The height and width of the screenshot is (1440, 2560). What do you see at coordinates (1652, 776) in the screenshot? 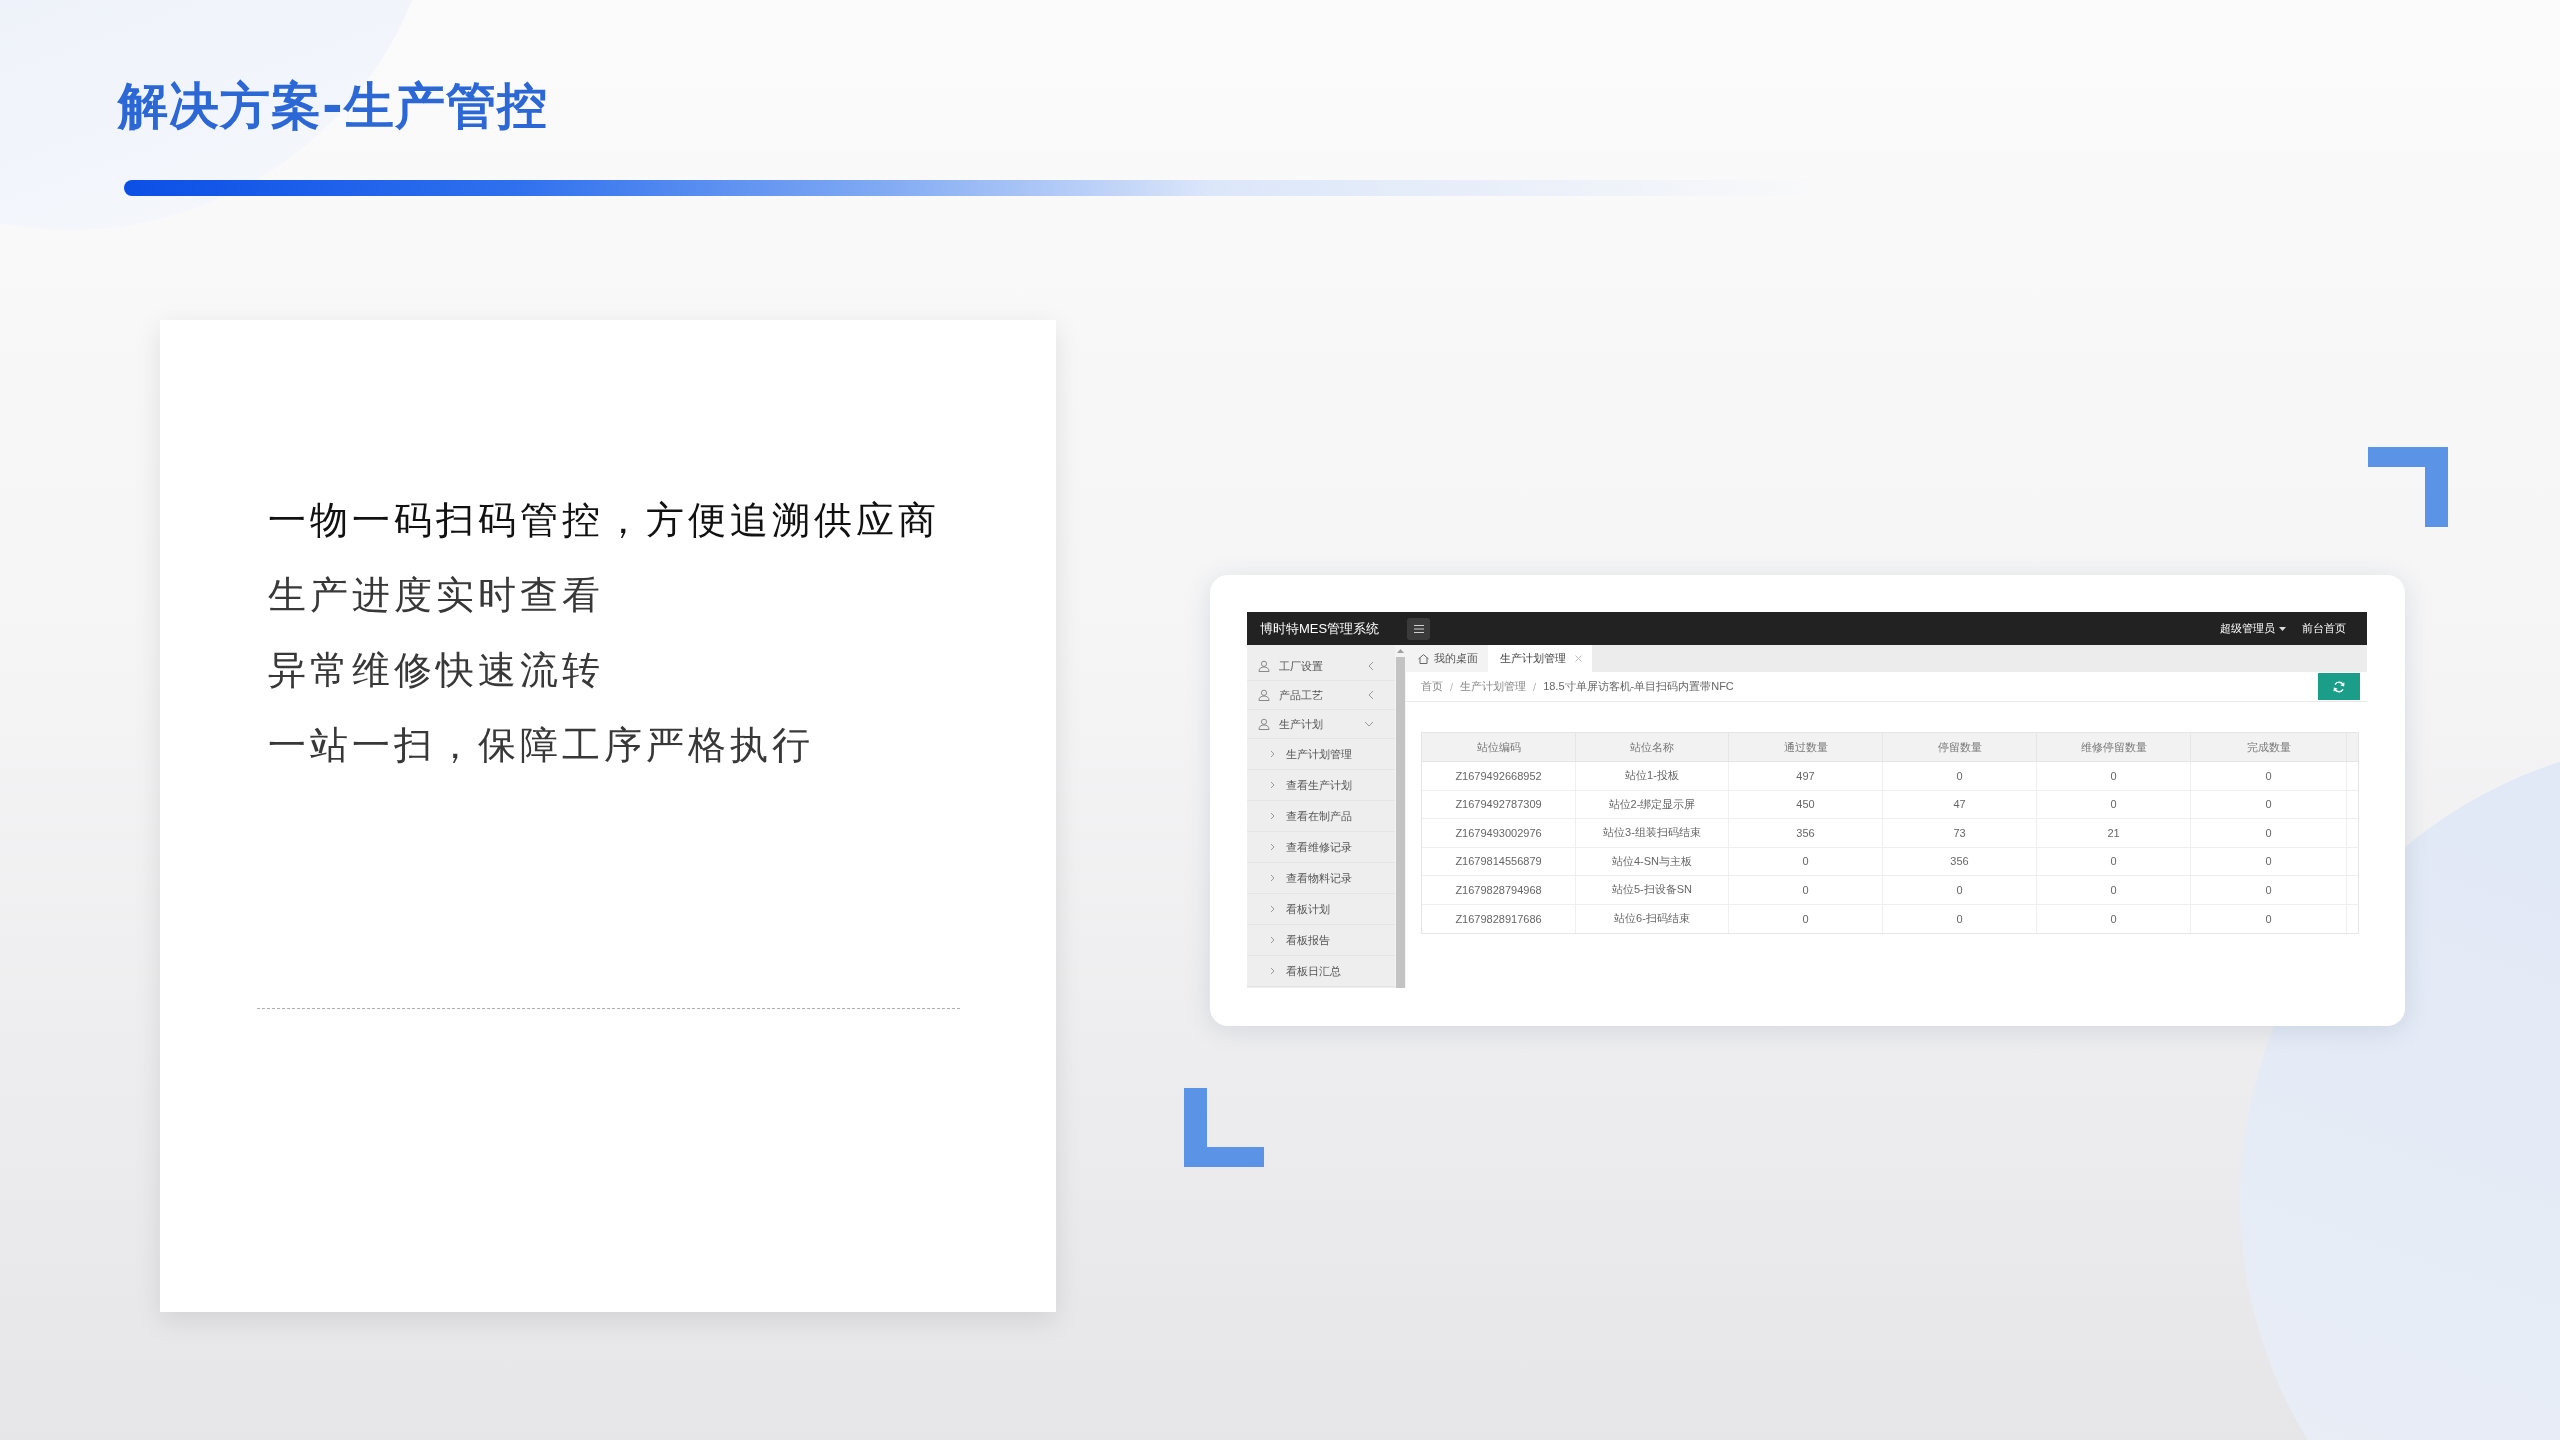
I see `table-cell: 站位1-投板` at bounding box center [1652, 776].